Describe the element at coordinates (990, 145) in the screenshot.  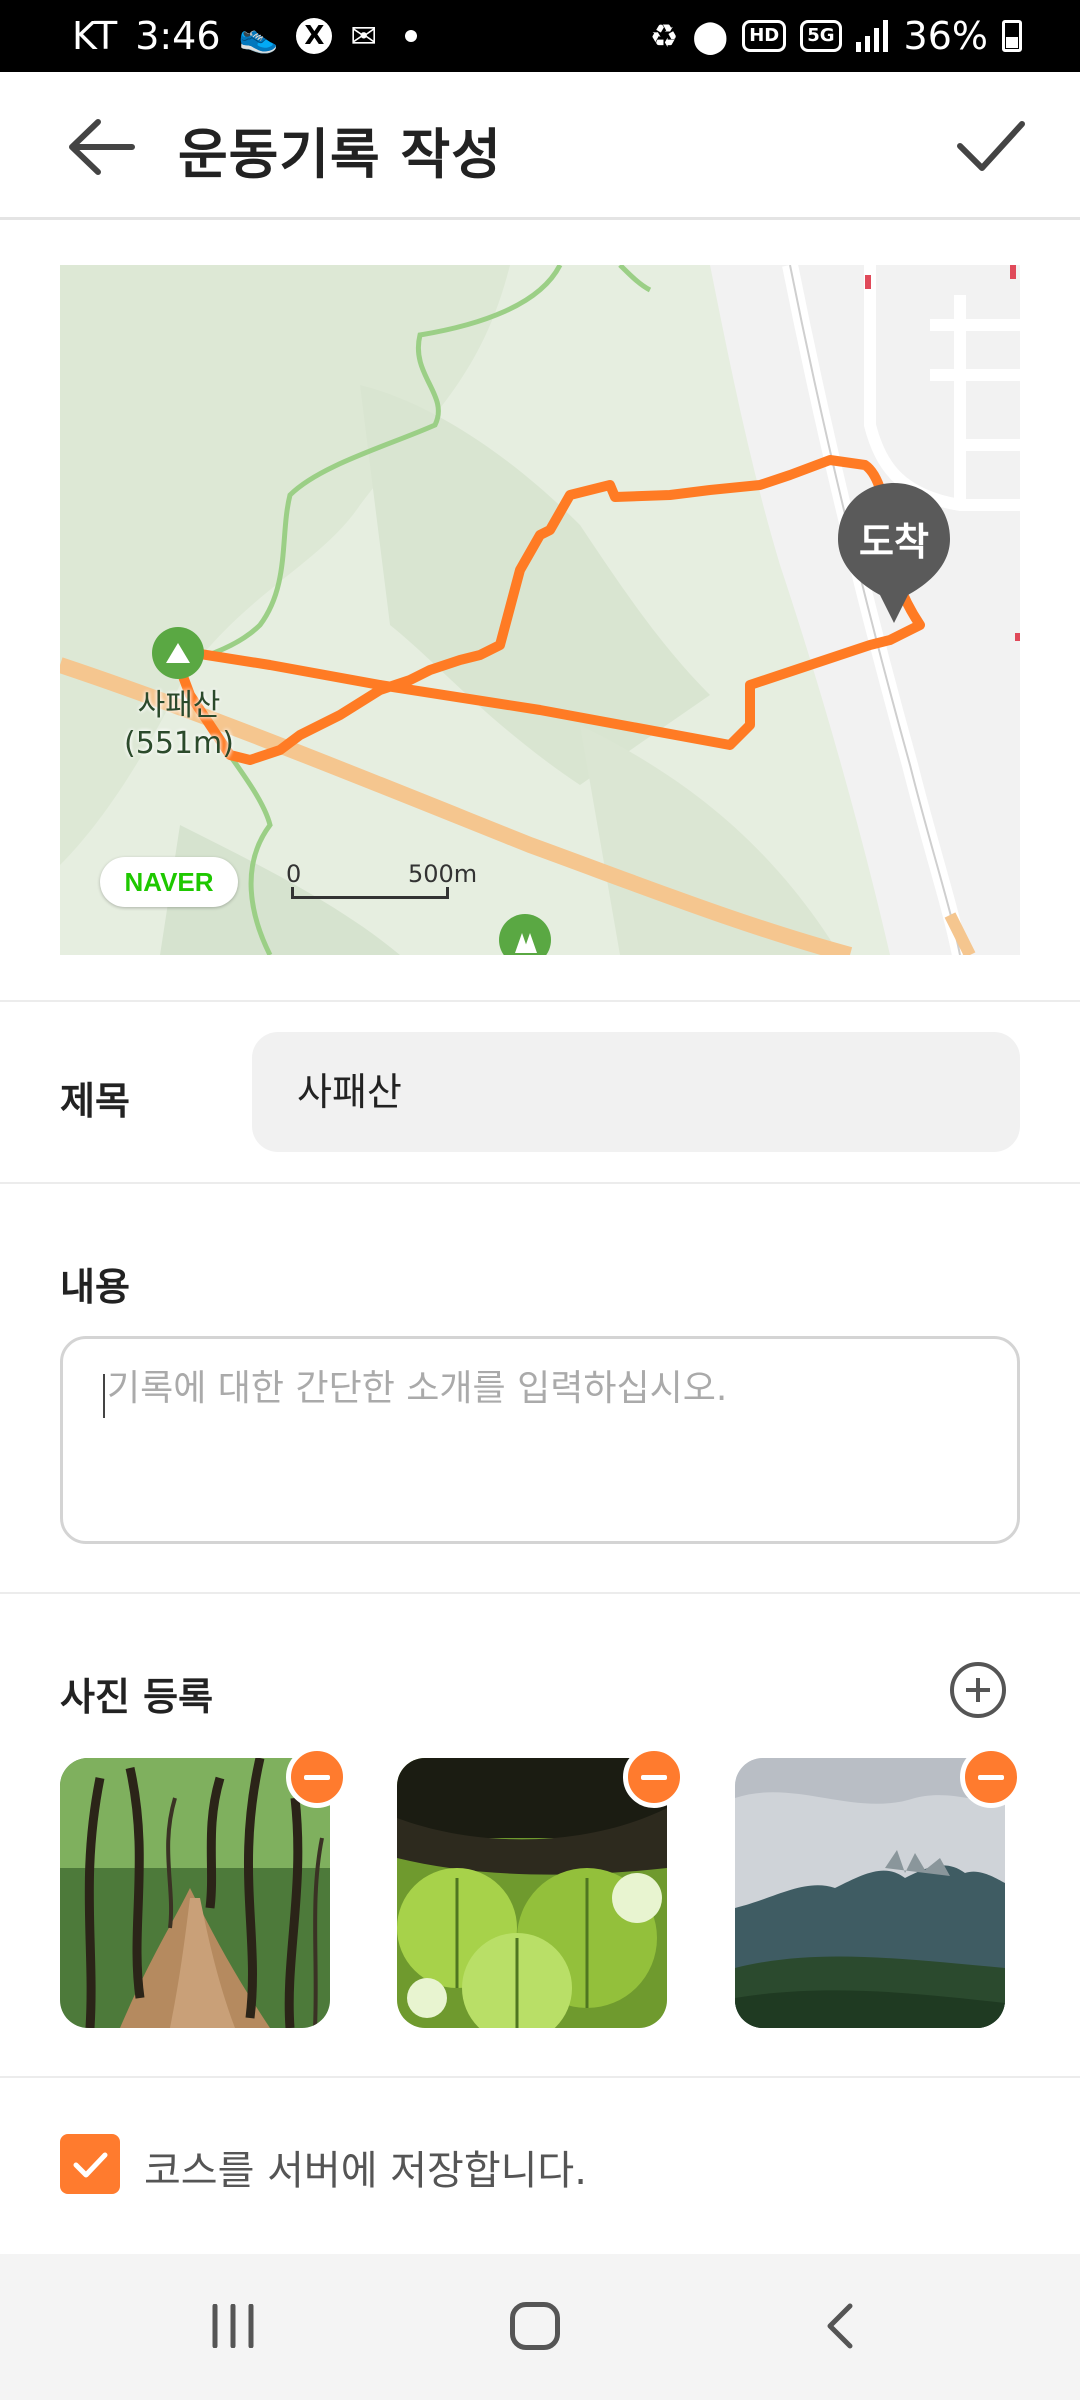
I see `confirm-check-icon` at that location.